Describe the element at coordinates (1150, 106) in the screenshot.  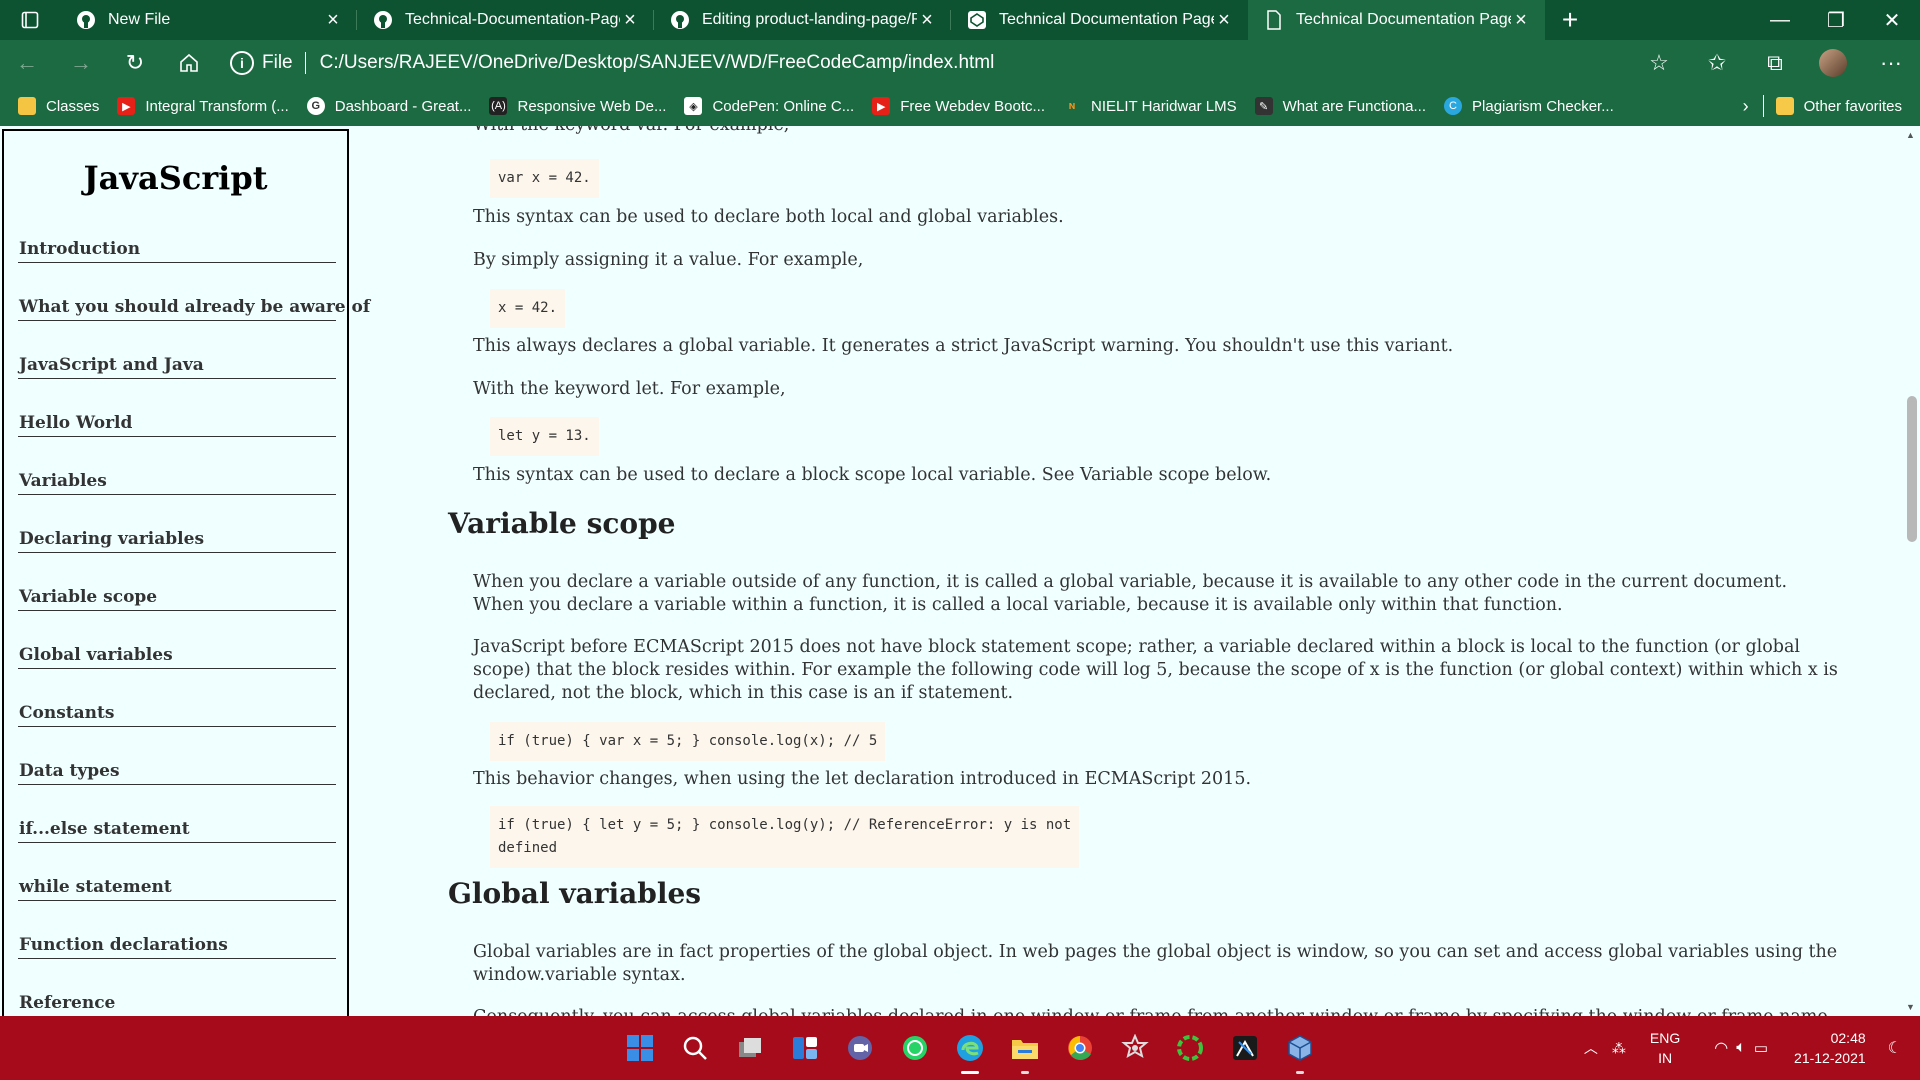
I see `favorite-item: ɴ NIELIT Haridwar LMS` at that location.